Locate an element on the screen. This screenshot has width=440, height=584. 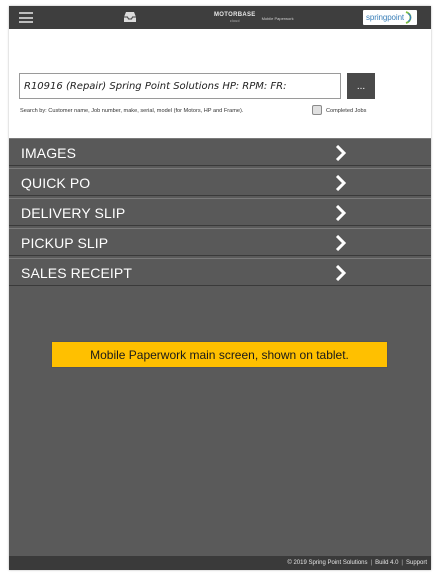
menu-item-quick-po: QUICK PO is located at coordinates (220, 182).